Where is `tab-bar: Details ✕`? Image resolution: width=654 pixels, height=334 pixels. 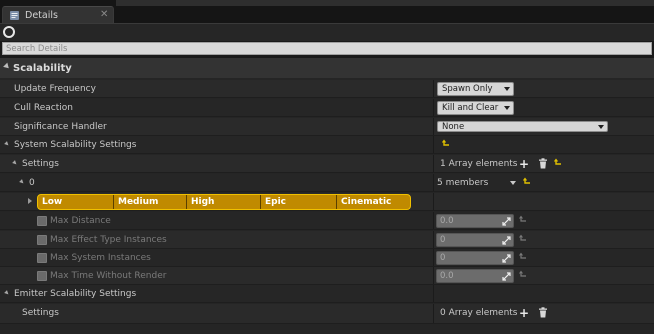
tab-bar: Details ✕ is located at coordinates (327, 12).